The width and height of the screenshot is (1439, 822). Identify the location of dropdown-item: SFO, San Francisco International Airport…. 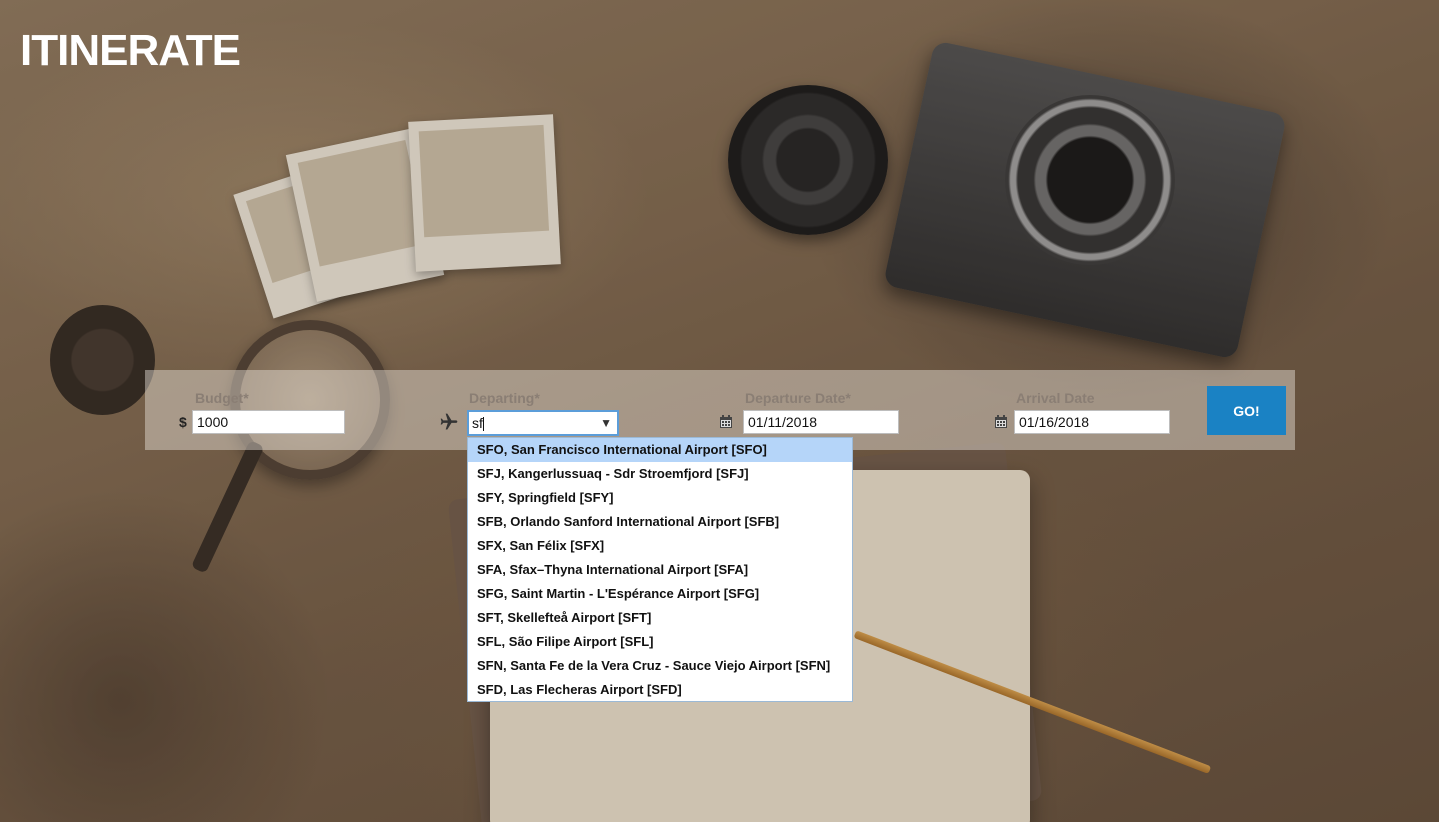
(660, 450).